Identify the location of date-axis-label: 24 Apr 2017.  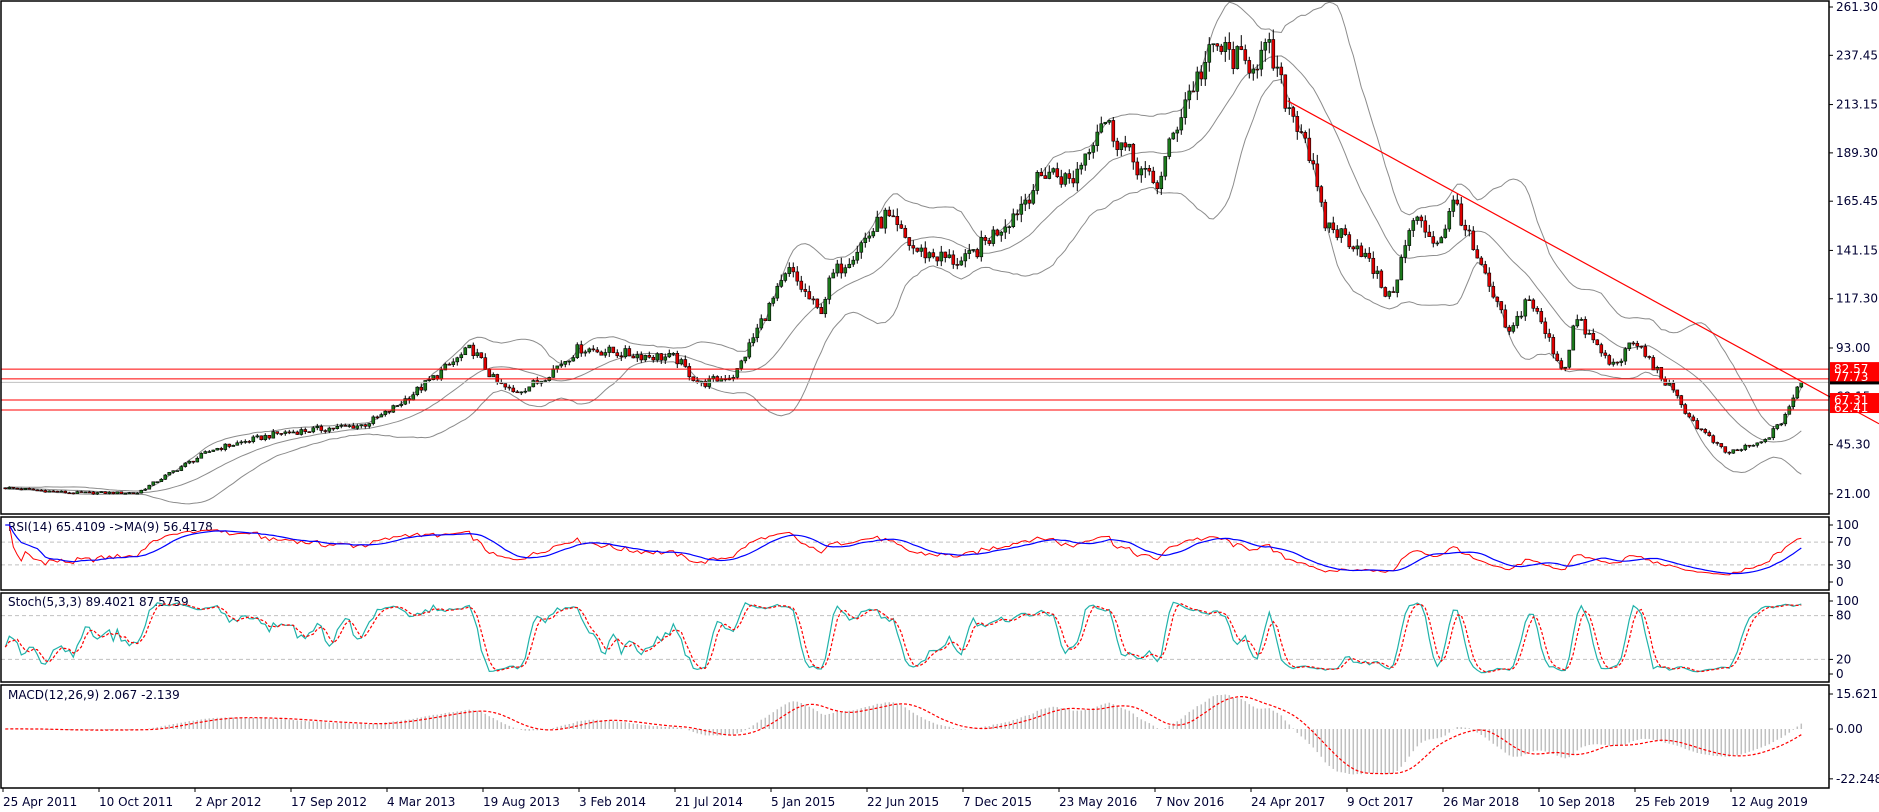
(1288, 802).